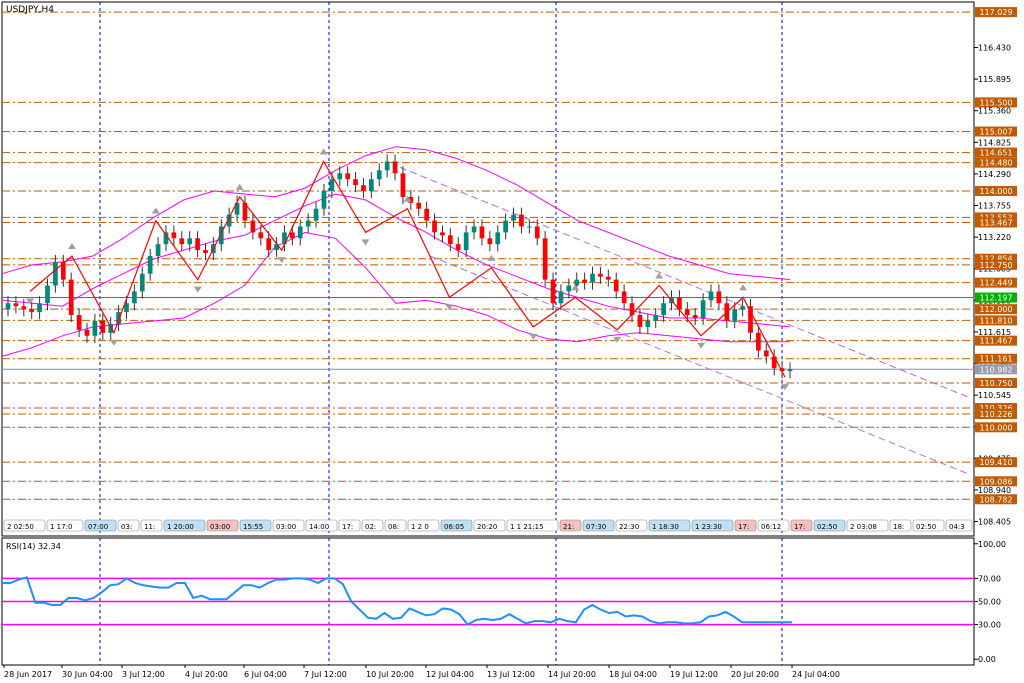  What do you see at coordinates (995, 12) in the screenshot?
I see `level-label: 117.029` at bounding box center [995, 12].